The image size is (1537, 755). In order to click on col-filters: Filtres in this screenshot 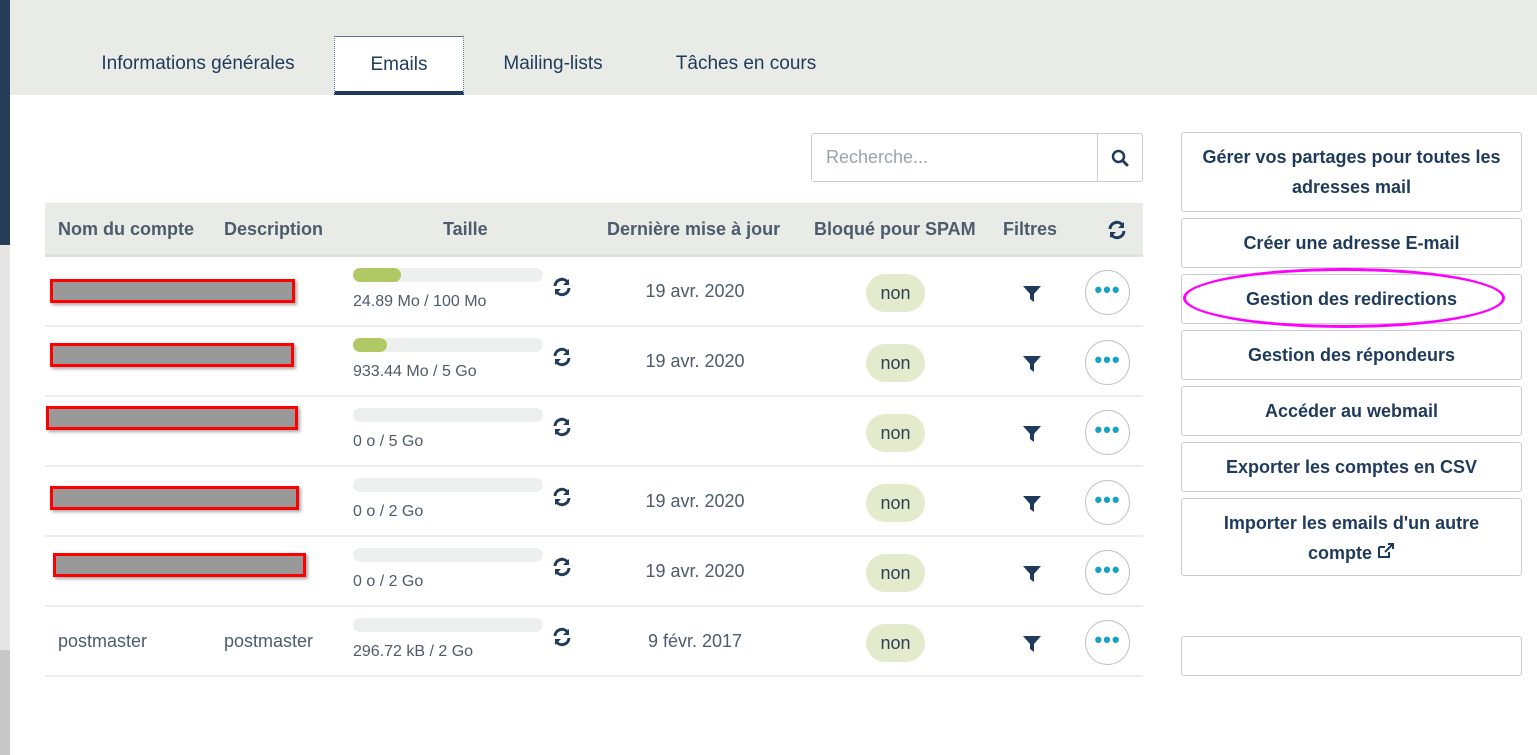, I will do `click(1030, 229)`.